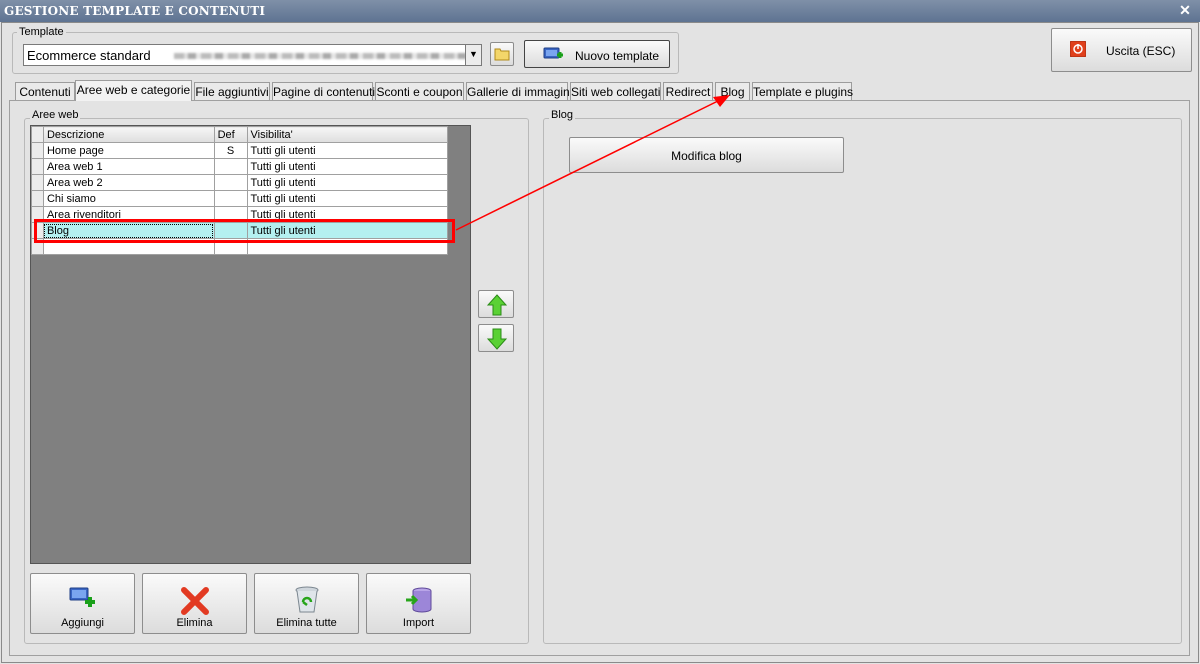 This screenshot has height=664, width=1200. I want to click on table-row: Area web 2 Tutti gli utenti, so click(239, 182).